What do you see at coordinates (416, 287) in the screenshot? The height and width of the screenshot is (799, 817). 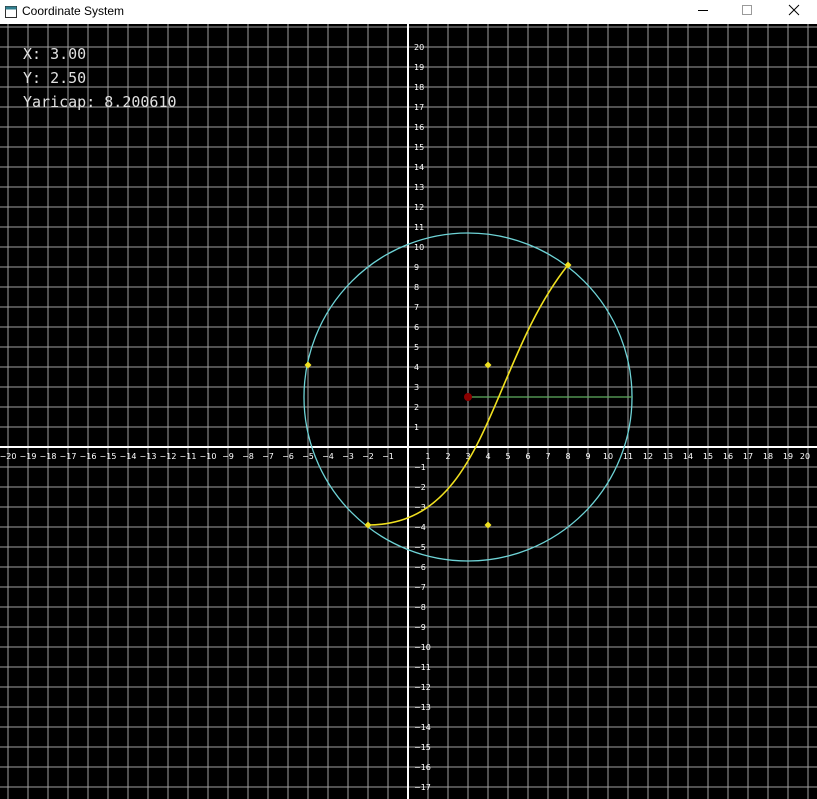 I see `y-tick-label: 8` at bounding box center [416, 287].